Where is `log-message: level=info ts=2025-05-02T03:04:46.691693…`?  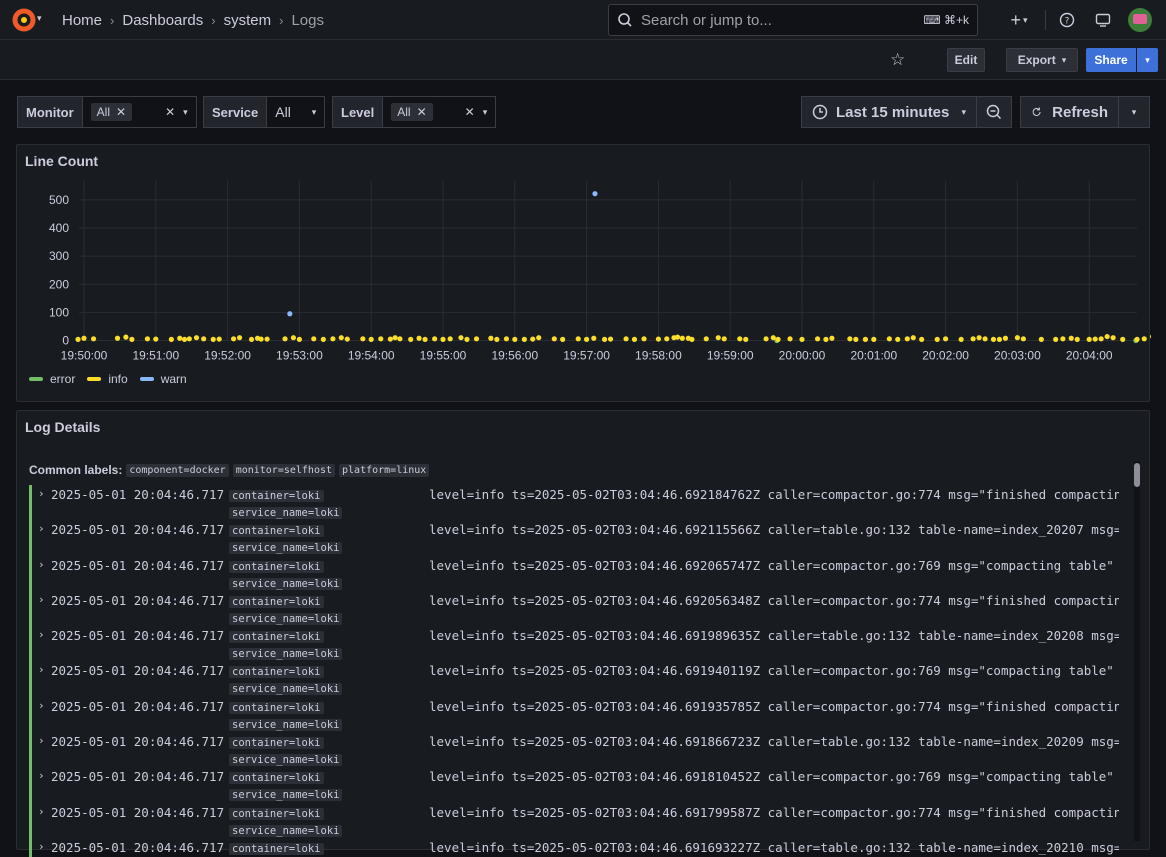
log-message: level=info ts=2025-05-02T03:04:46.691693… is located at coordinates (774, 847).